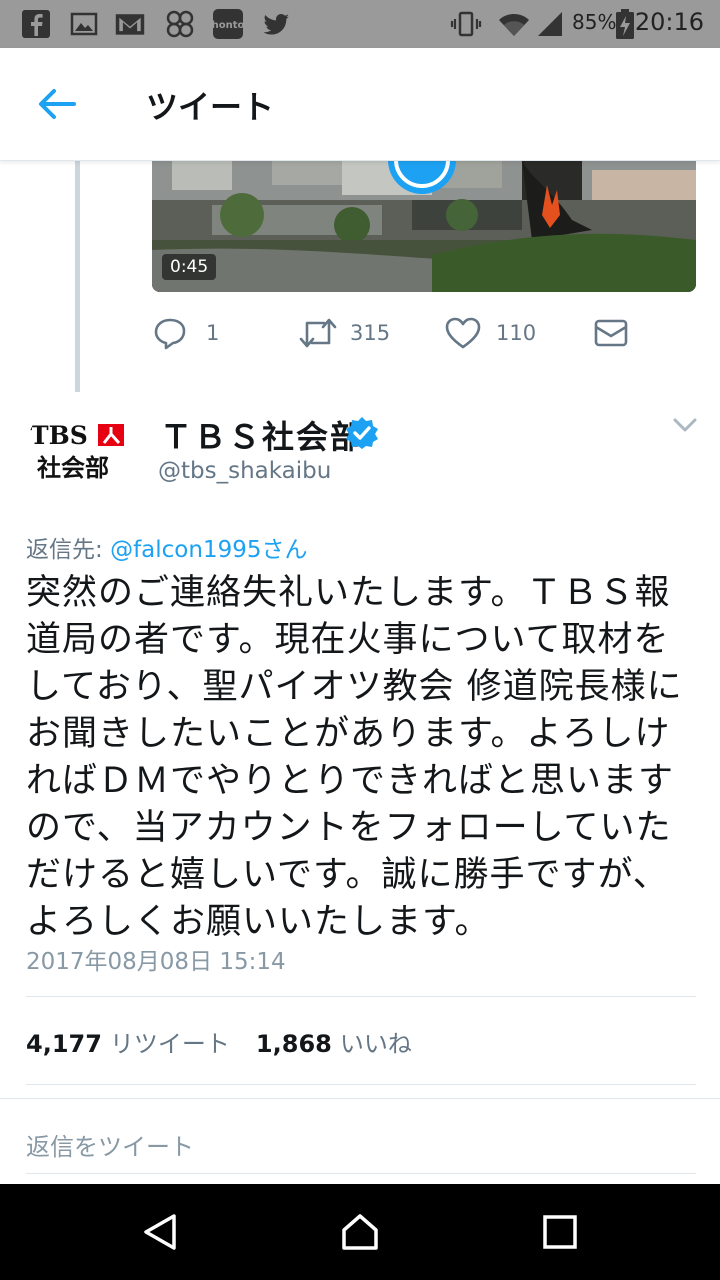 The image size is (720, 1280). Describe the element at coordinates (424, 333) in the screenshot. I see `previous-tweet-actions: 1 315 110` at that location.